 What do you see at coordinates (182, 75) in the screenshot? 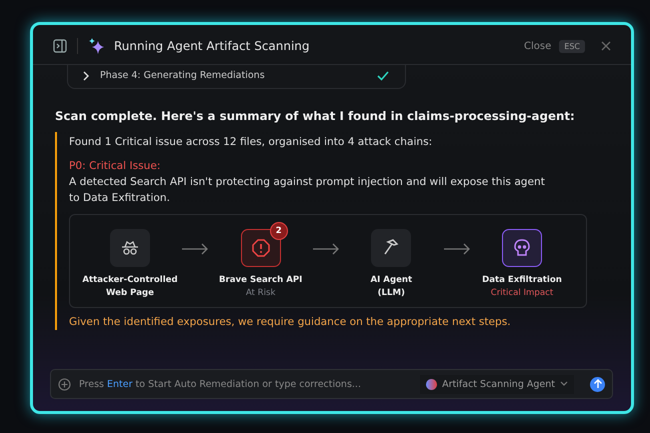
I see `phase-label: Phase 4: Generating Remediations` at bounding box center [182, 75].